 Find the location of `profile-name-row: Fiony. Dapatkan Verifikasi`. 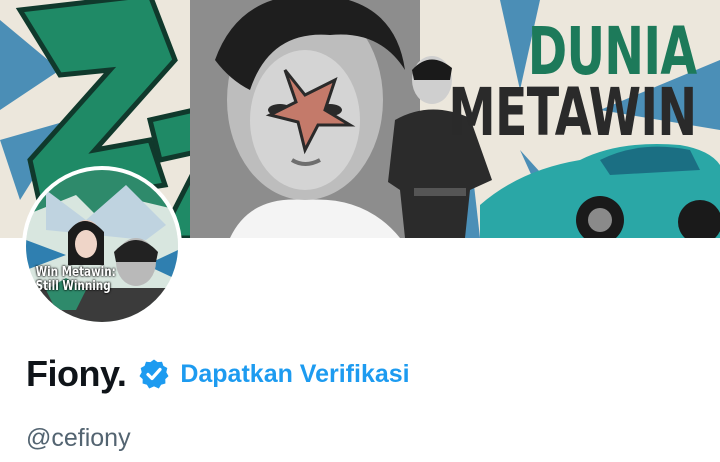

profile-name-row: Fiony. Dapatkan Verifikasi is located at coordinates (218, 374).